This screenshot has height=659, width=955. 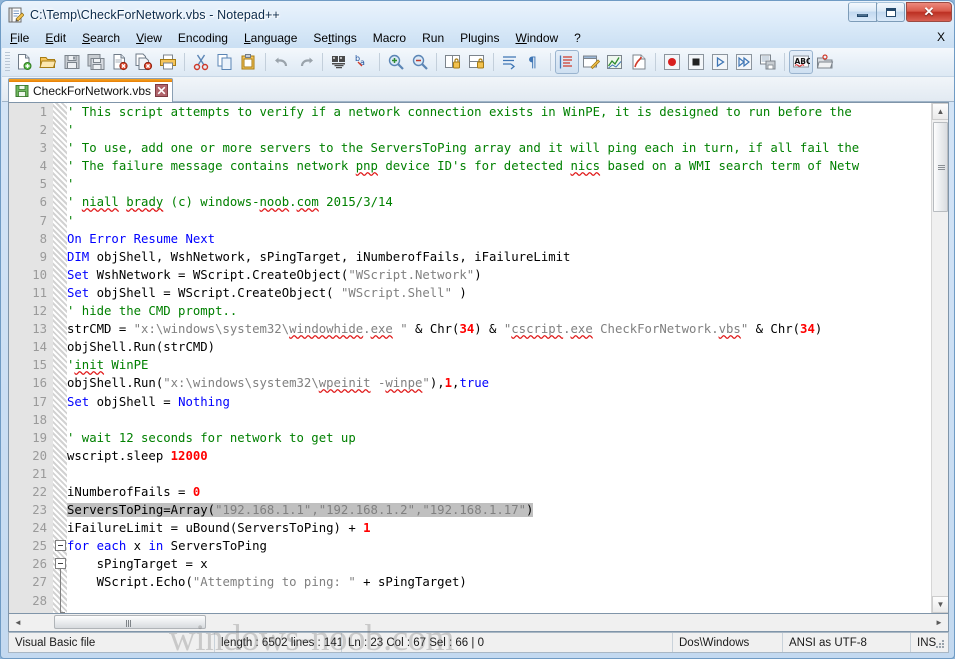 What do you see at coordinates (201, 62) in the screenshot?
I see `cut-icon` at bounding box center [201, 62].